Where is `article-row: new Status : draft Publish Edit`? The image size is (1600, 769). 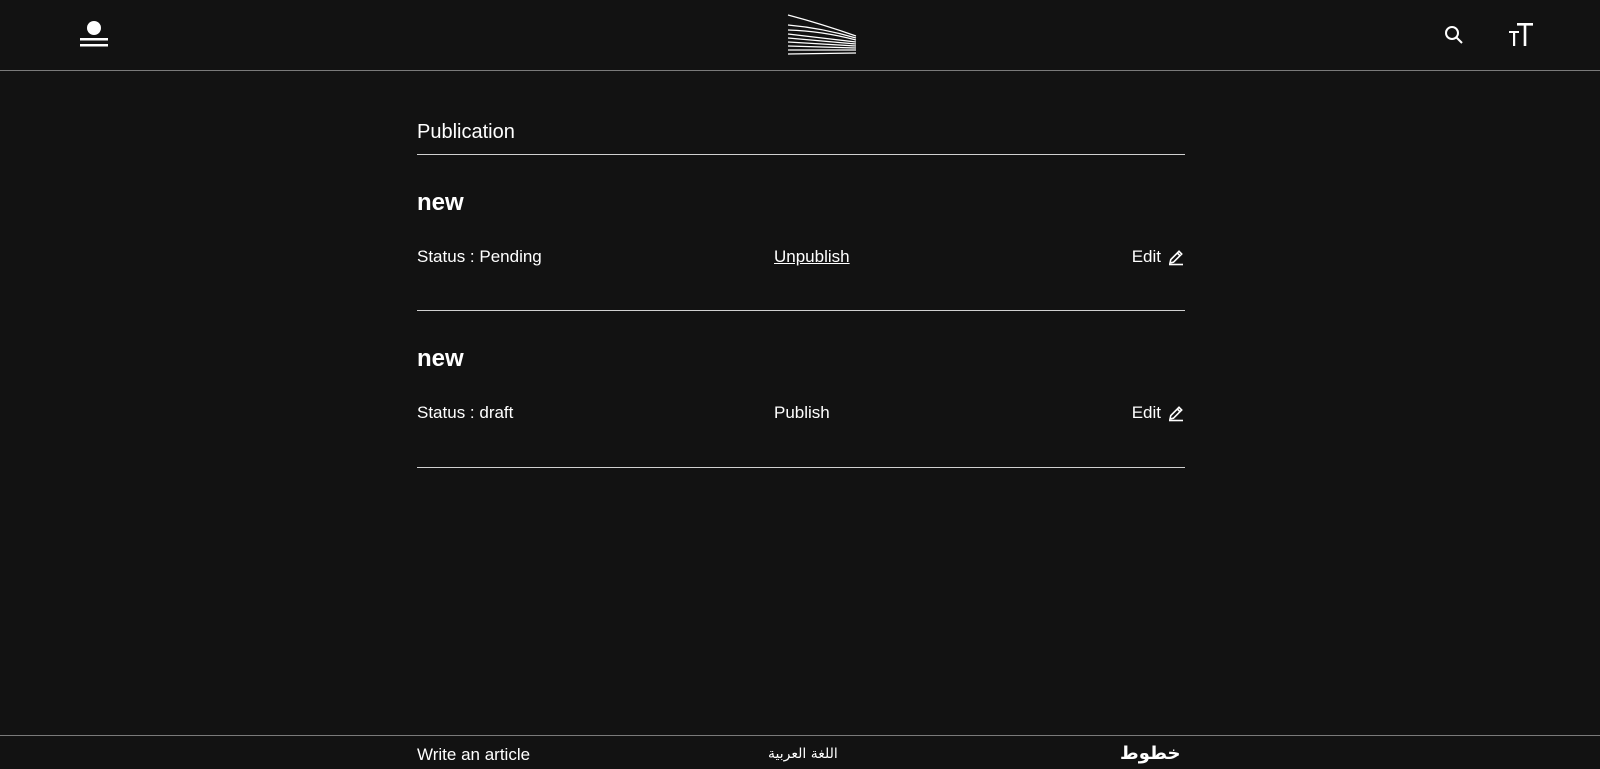
article-row: new Status : draft Publish Edit is located at coordinates (801, 389).